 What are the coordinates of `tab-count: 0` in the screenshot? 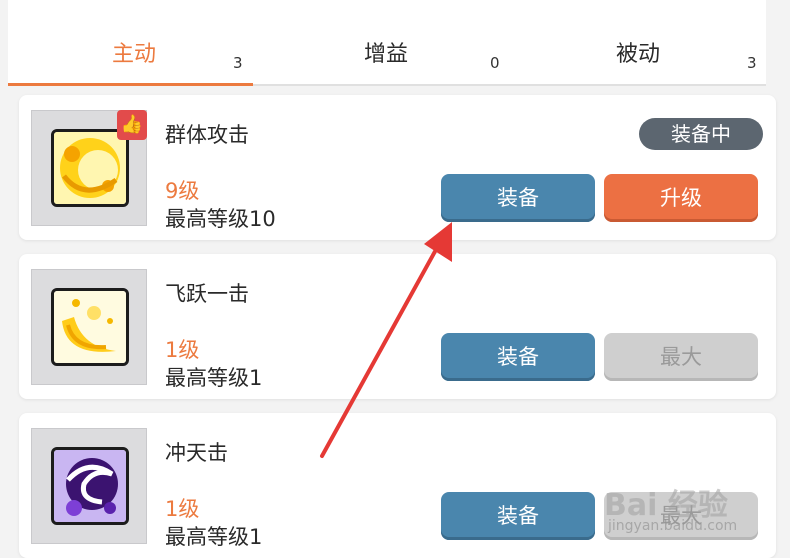 It's located at (495, 63).